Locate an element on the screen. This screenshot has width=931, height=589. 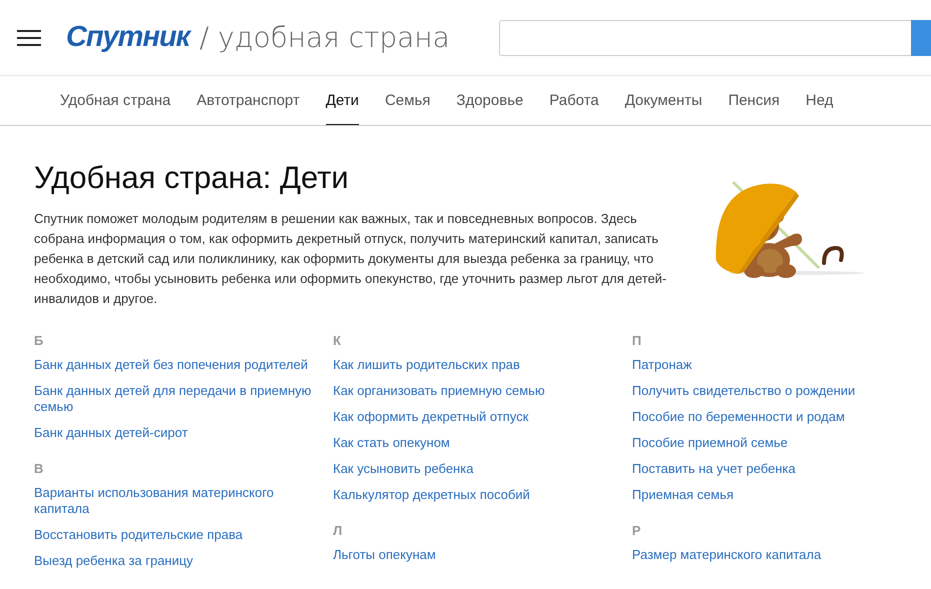
topic-link: Пособие приемной семье is located at coordinates (710, 443).